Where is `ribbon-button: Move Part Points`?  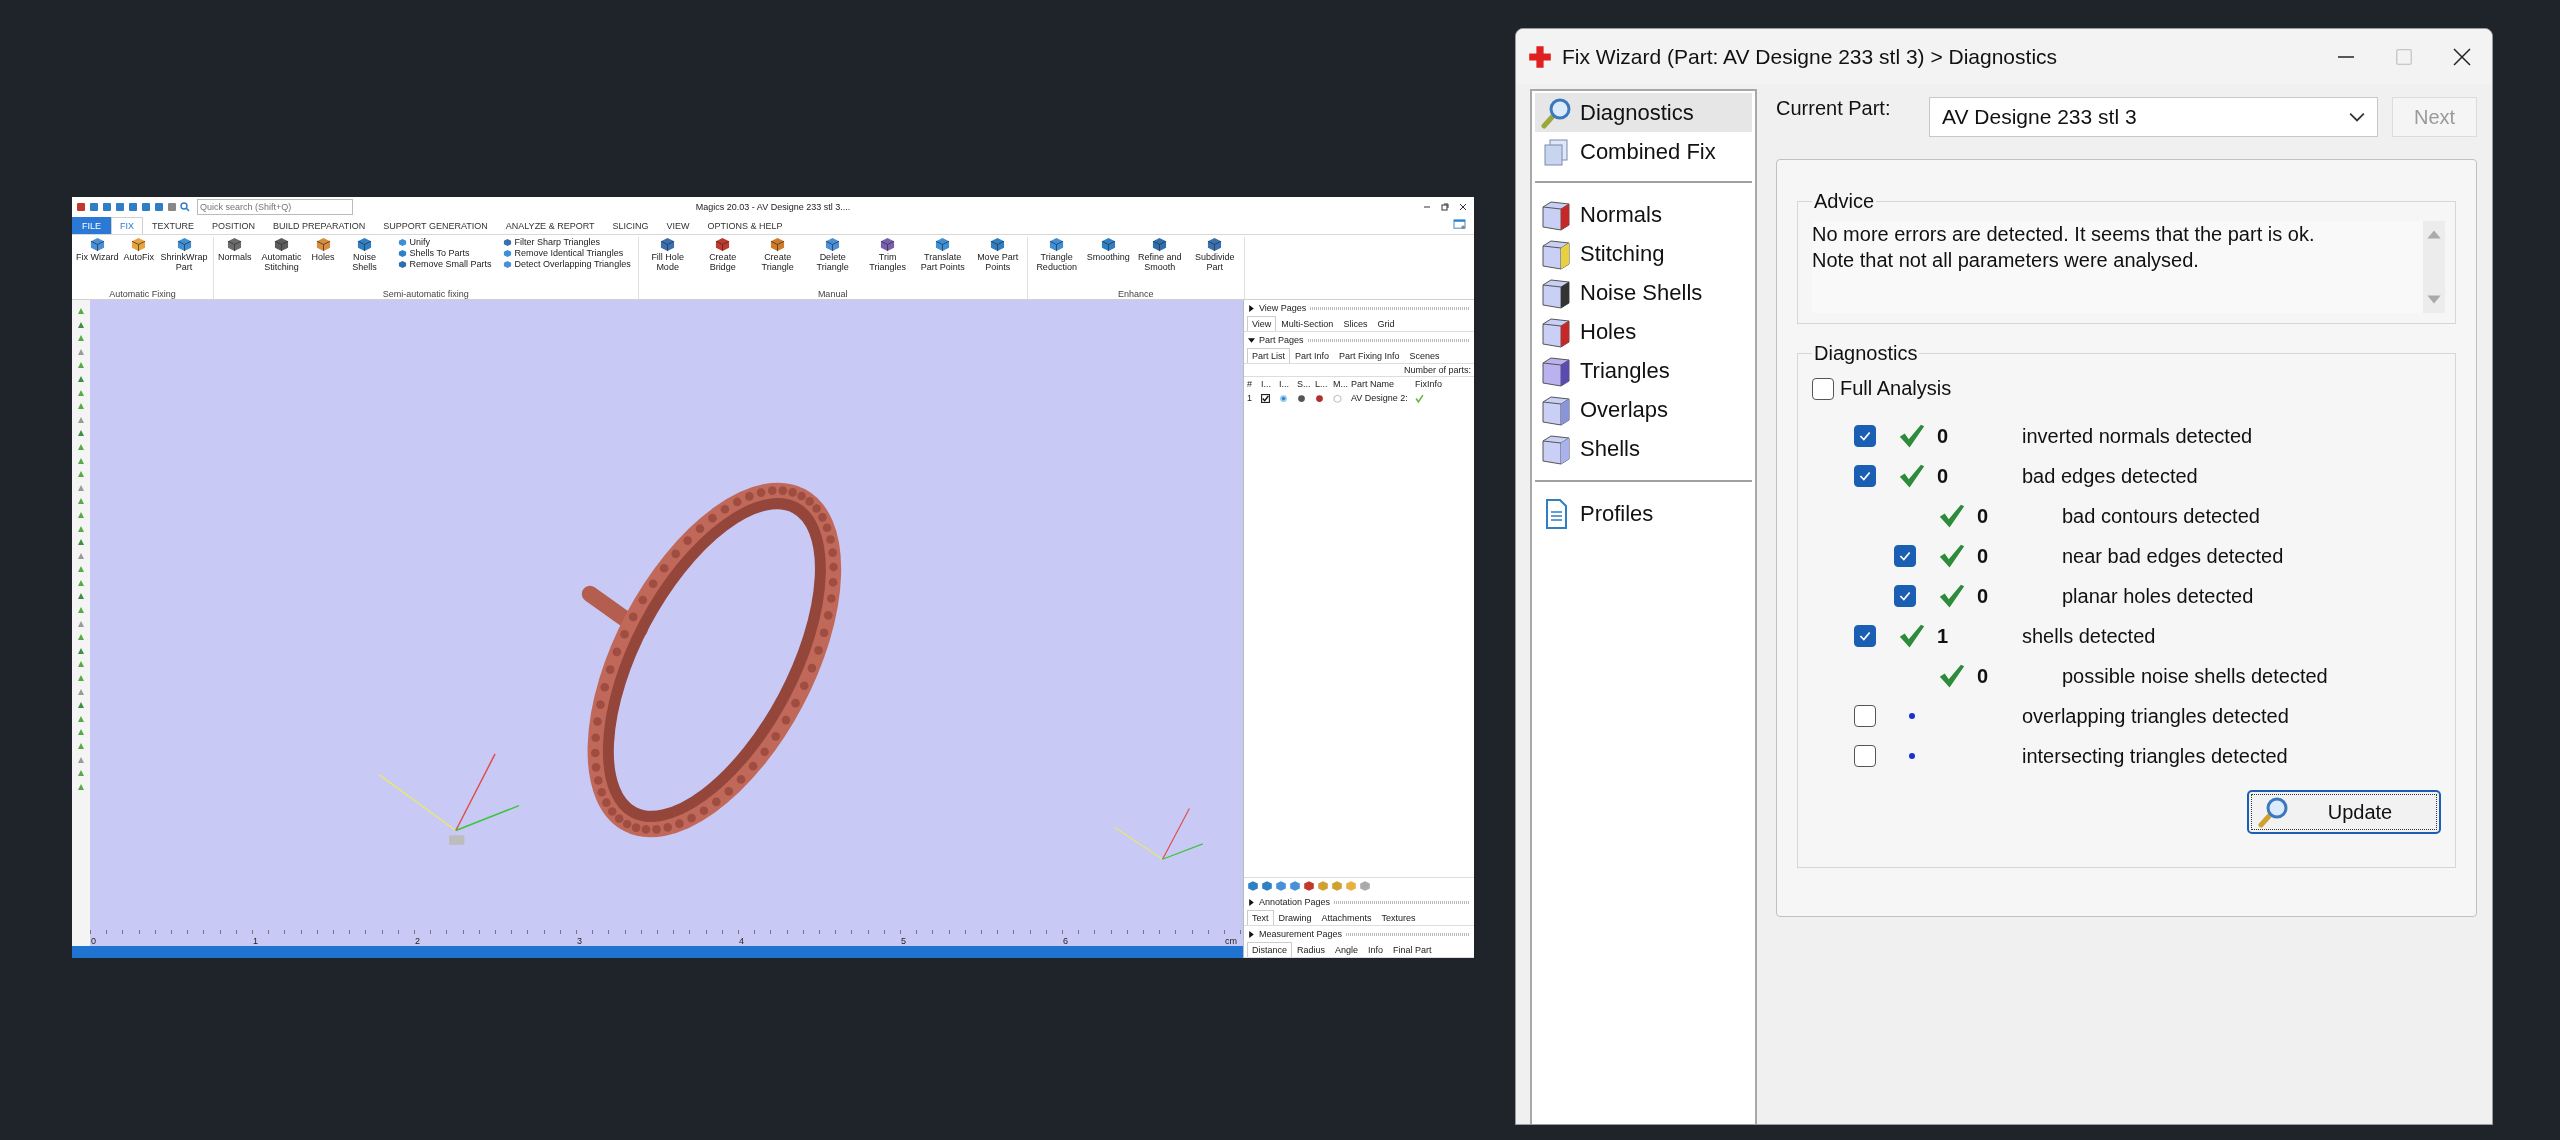 ribbon-button: Move Part Points is located at coordinates (997, 255).